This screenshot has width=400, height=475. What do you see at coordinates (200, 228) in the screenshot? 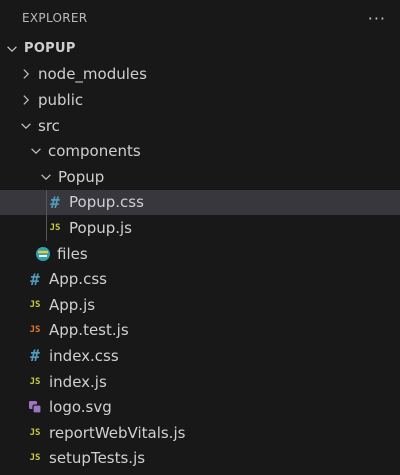
I see `tree-item-popup-js: JS Popup.js` at bounding box center [200, 228].